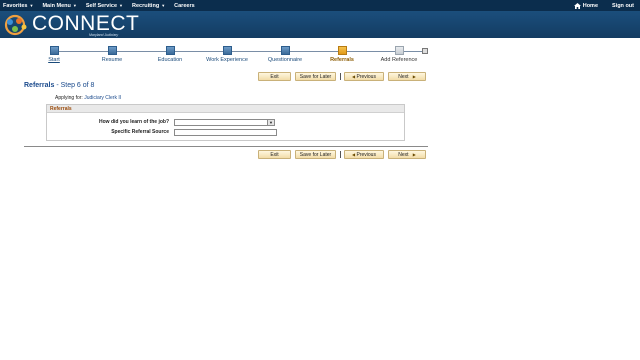 The height and width of the screenshot is (360, 640). I want to click on nav-label: Main Menu, so click(56, 5).